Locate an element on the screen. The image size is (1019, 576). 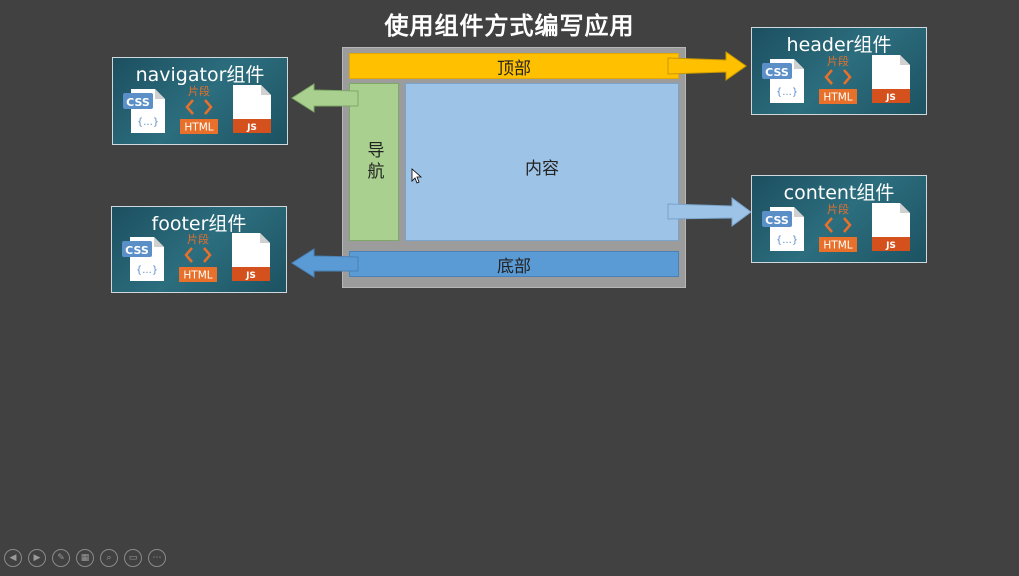
navigator-component-card: navigator组件 CSS {...} 片段 HTML JS is located at coordinates (200, 101).